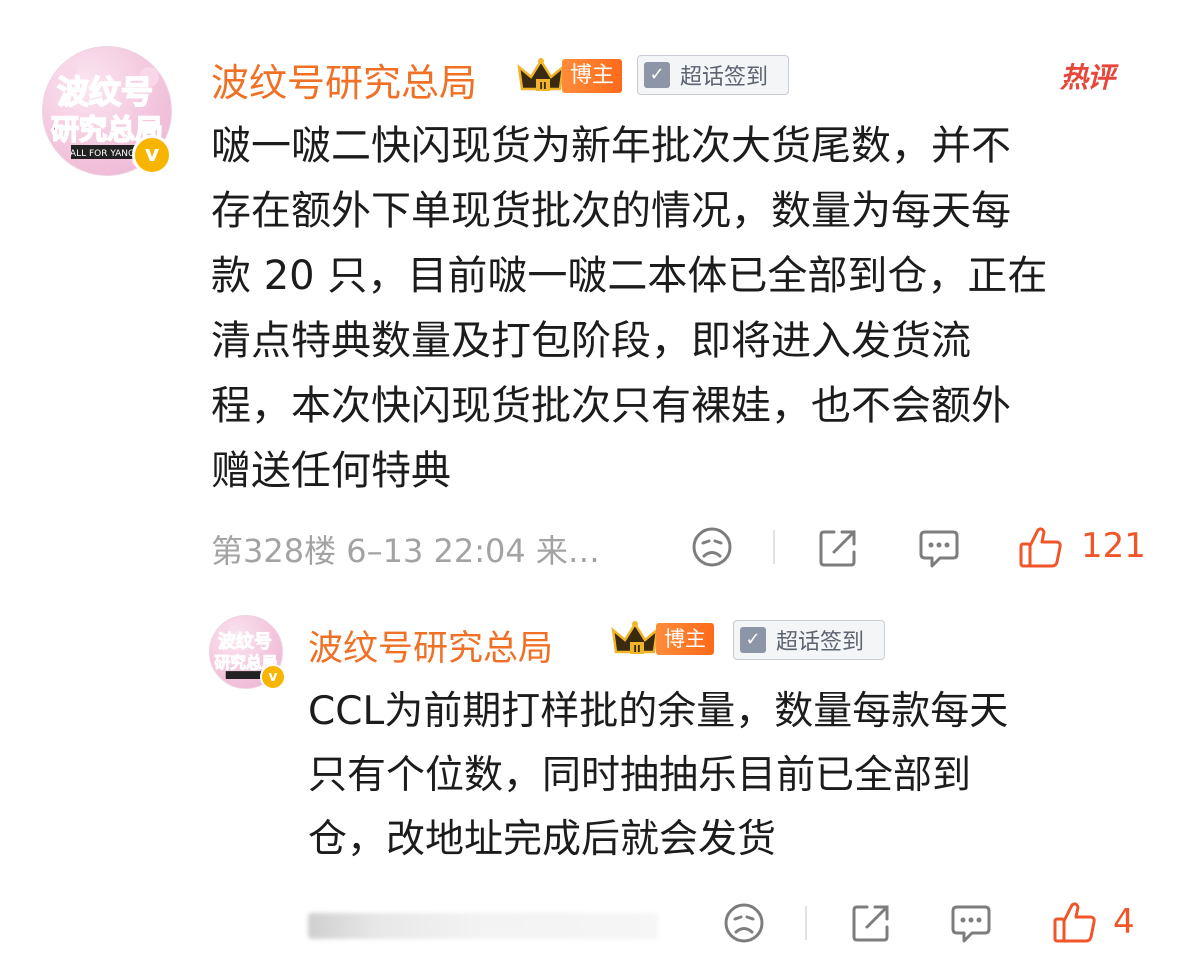  What do you see at coordinates (331, 471) in the screenshot?
I see `content-line: 赠送任何特典` at bounding box center [331, 471].